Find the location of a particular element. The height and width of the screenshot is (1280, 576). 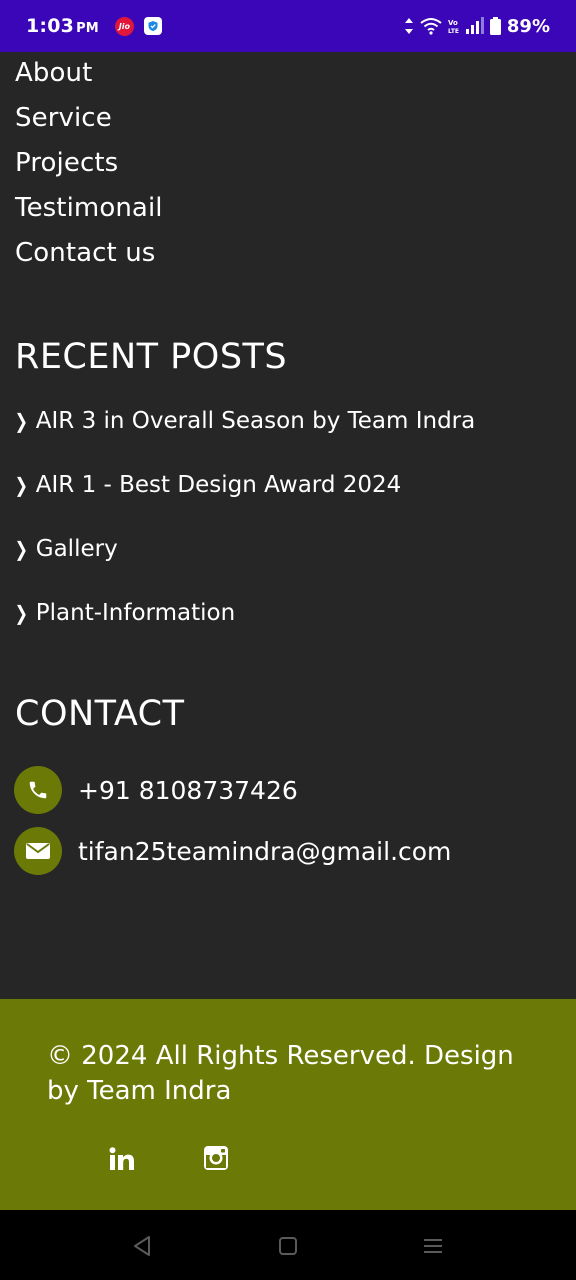

nav-link-service: Service is located at coordinates (63, 118).